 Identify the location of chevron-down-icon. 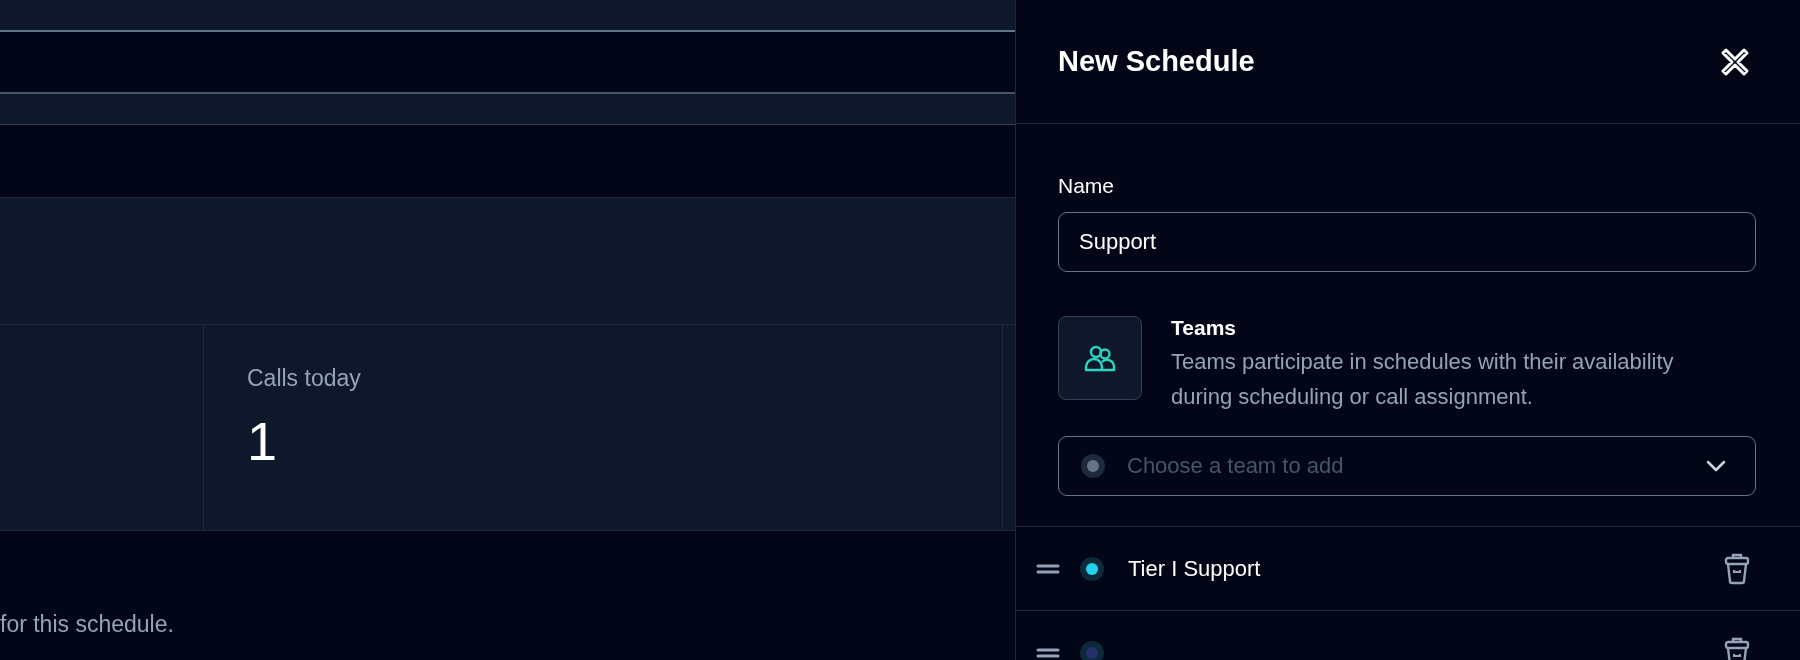
(1716, 466).